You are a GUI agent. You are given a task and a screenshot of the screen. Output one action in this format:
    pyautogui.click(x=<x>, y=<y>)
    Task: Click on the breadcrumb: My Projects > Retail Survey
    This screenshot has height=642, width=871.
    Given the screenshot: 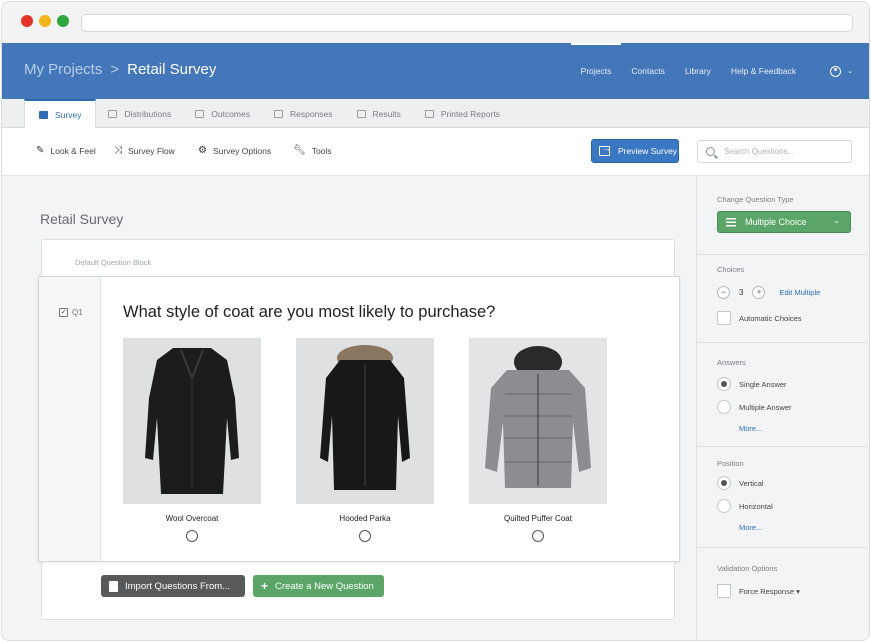 What is the action you would take?
    pyautogui.click(x=120, y=69)
    